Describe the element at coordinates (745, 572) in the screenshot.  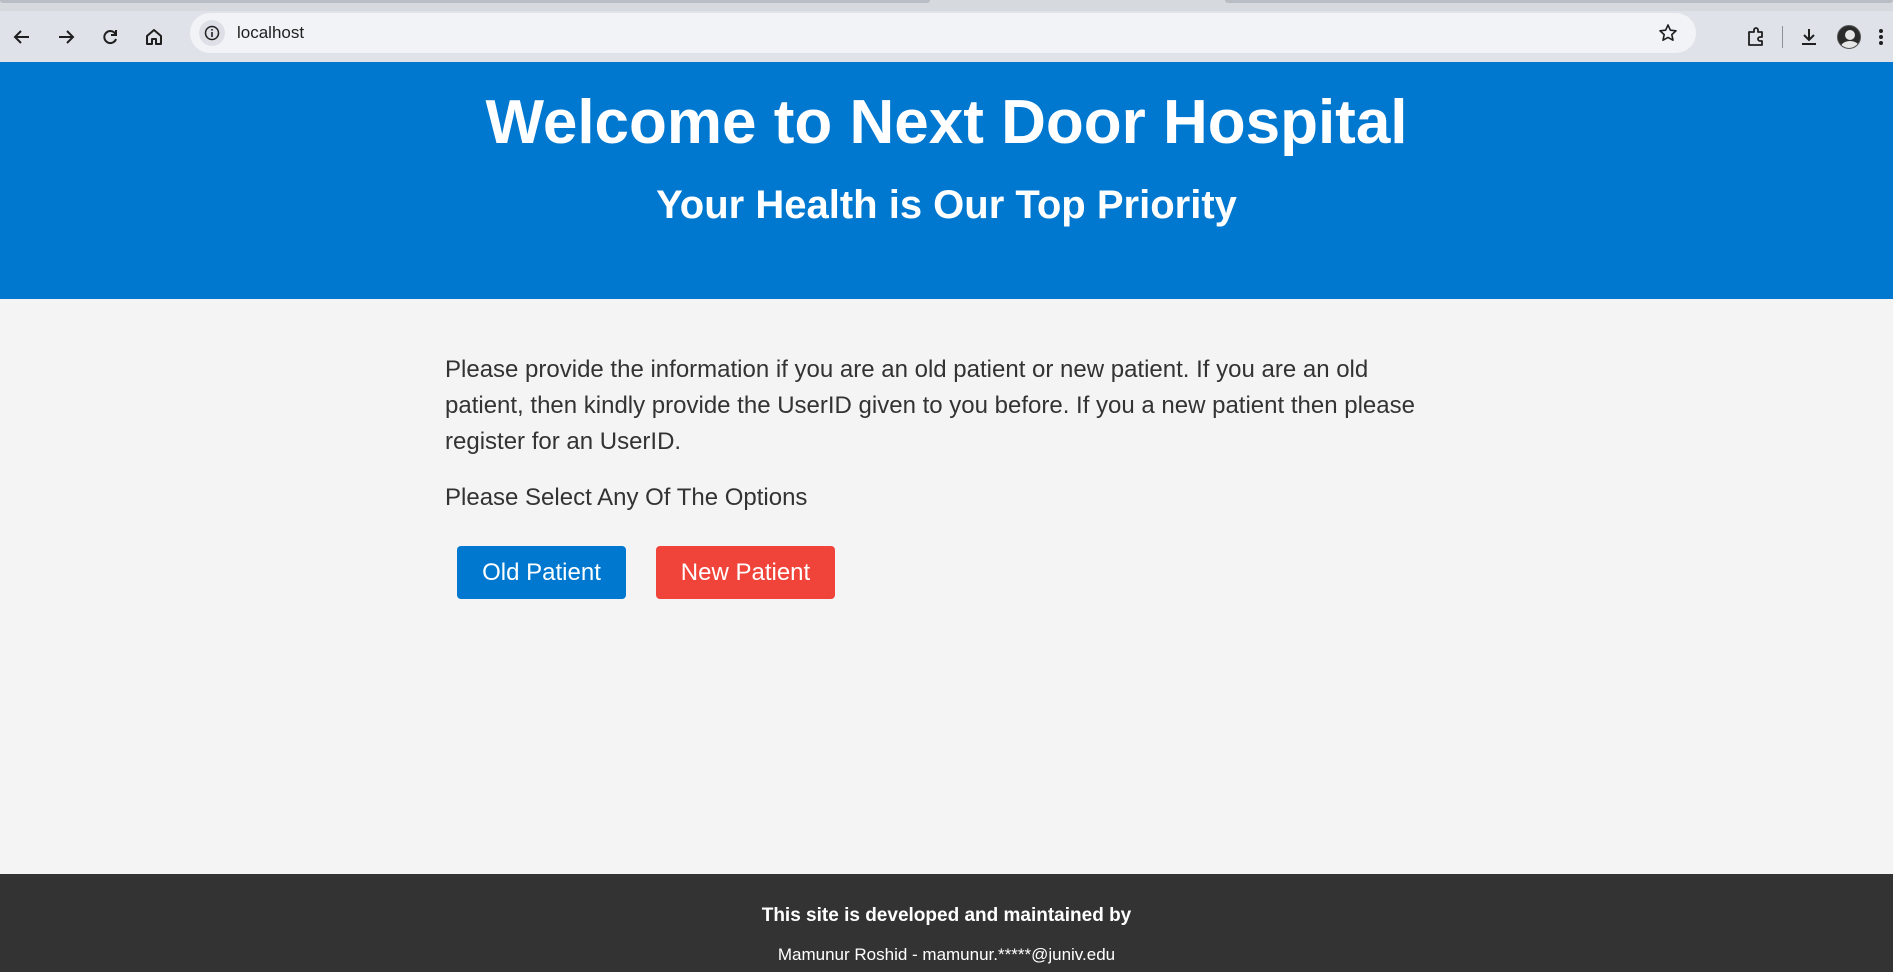
I see `new-patient-button: New Patient` at that location.